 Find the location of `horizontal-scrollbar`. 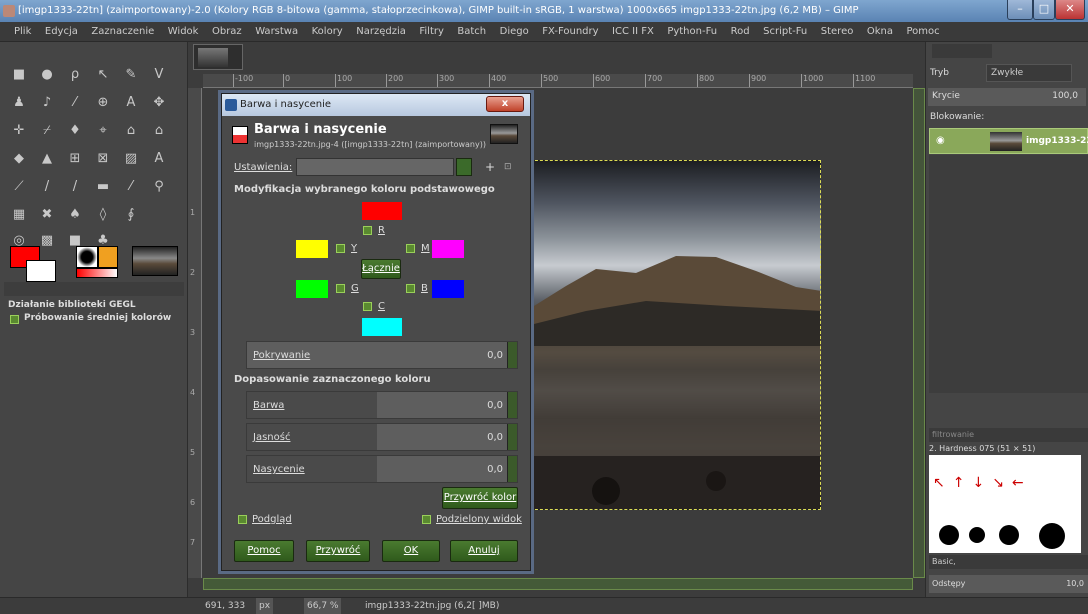

horizontal-scrollbar is located at coordinates (558, 584).